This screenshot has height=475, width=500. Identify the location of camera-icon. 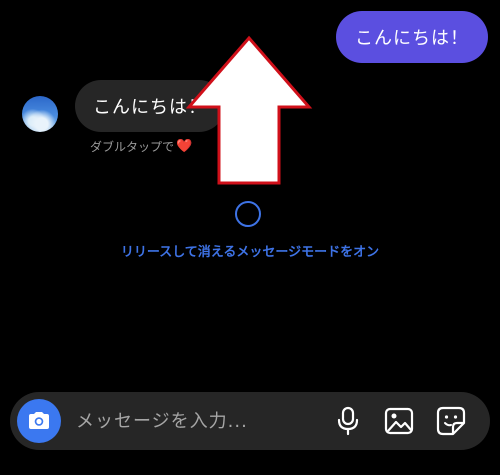
(39, 420).